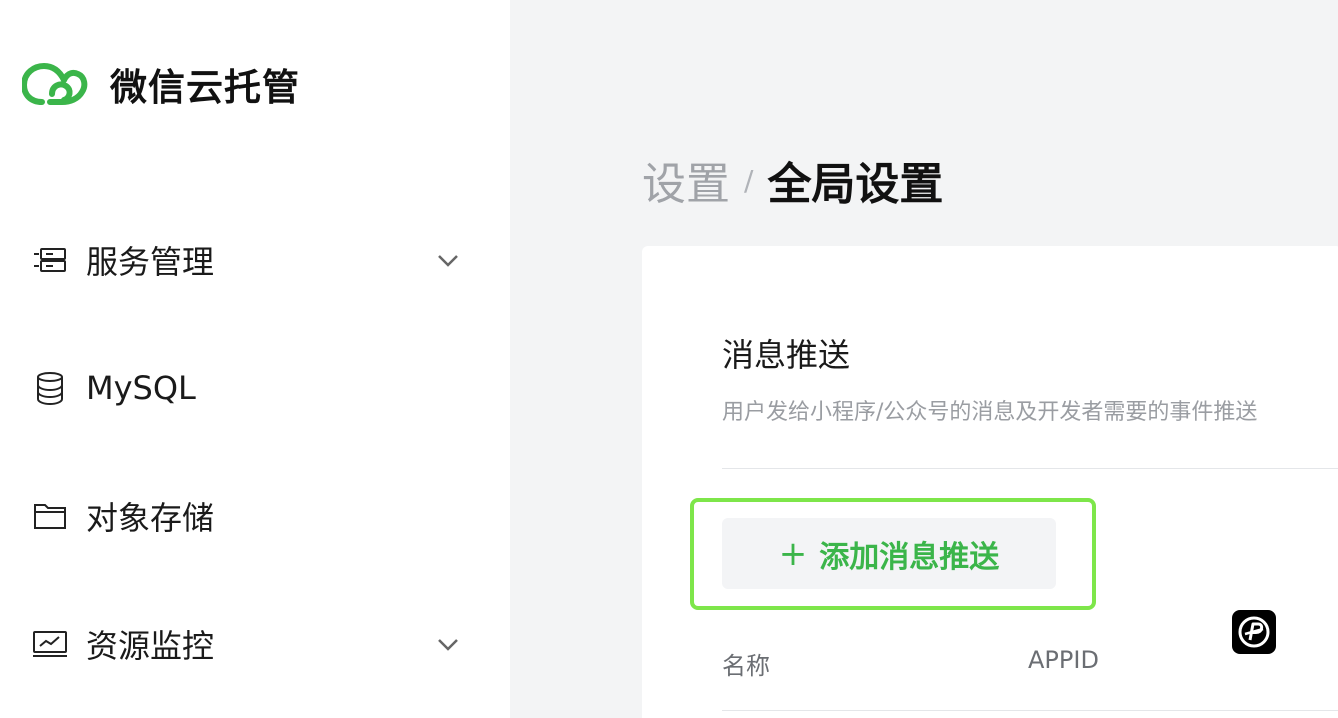  I want to click on sidebar-item-label: 资源监控, so click(150, 646).